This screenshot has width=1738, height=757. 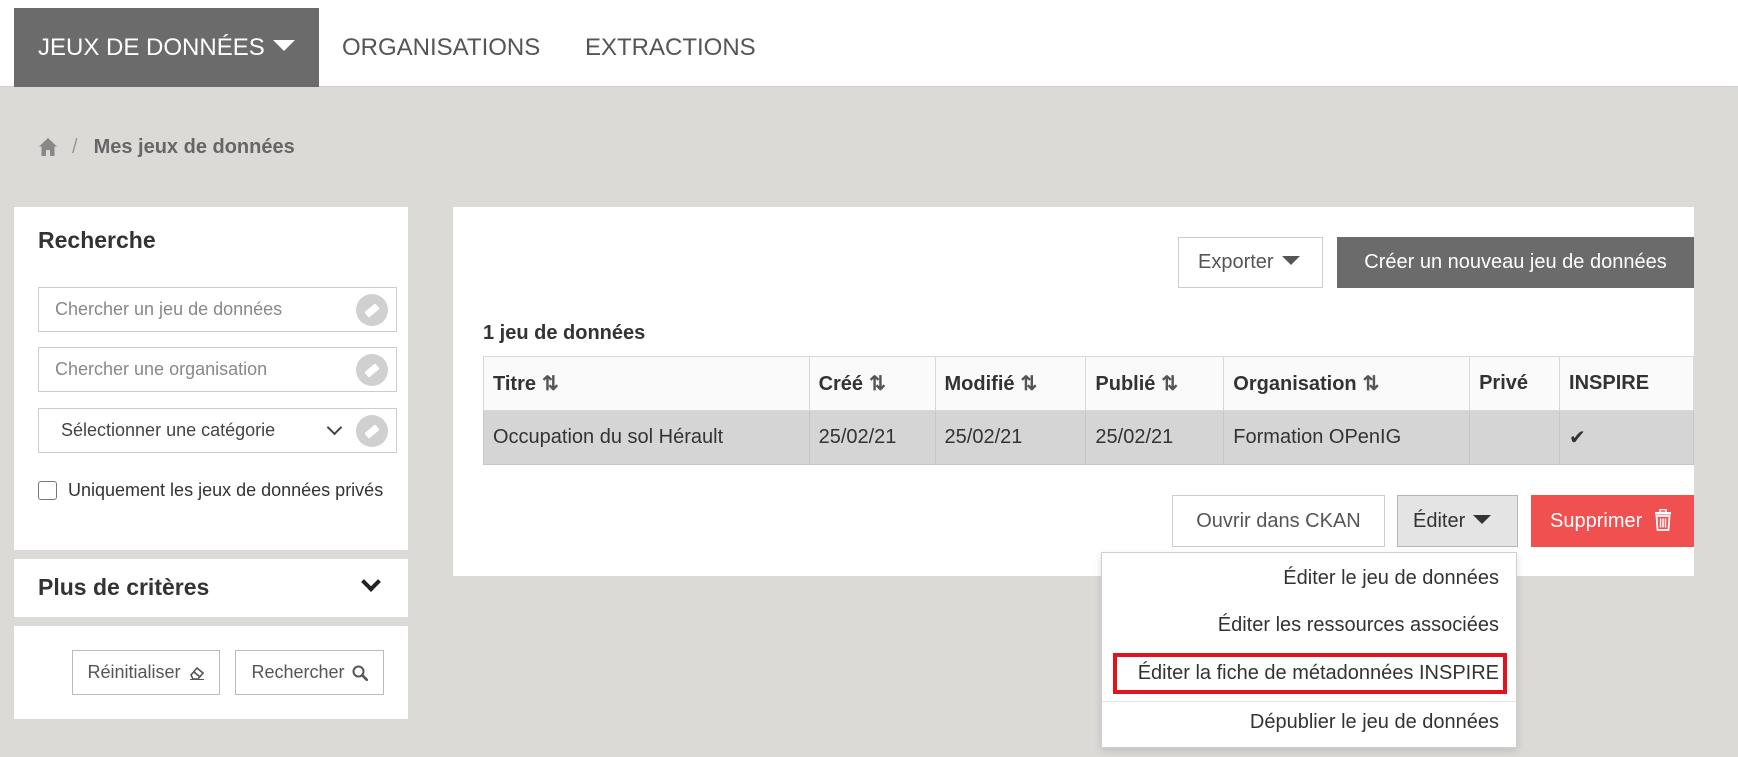 What do you see at coordinates (1347, 437) in the screenshot?
I see `cell-organisation: Formation OPenIG` at bounding box center [1347, 437].